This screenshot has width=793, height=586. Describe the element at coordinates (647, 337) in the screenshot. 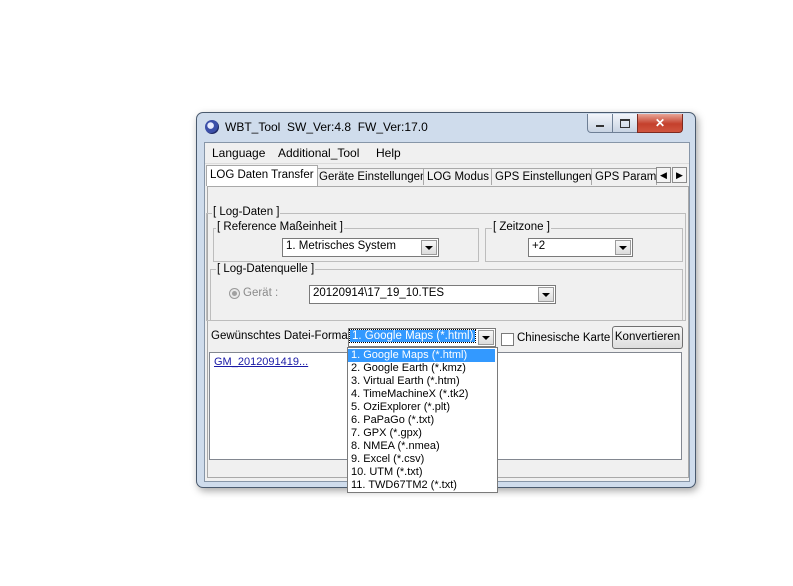

I see `convert-button: Konvertieren` at that location.